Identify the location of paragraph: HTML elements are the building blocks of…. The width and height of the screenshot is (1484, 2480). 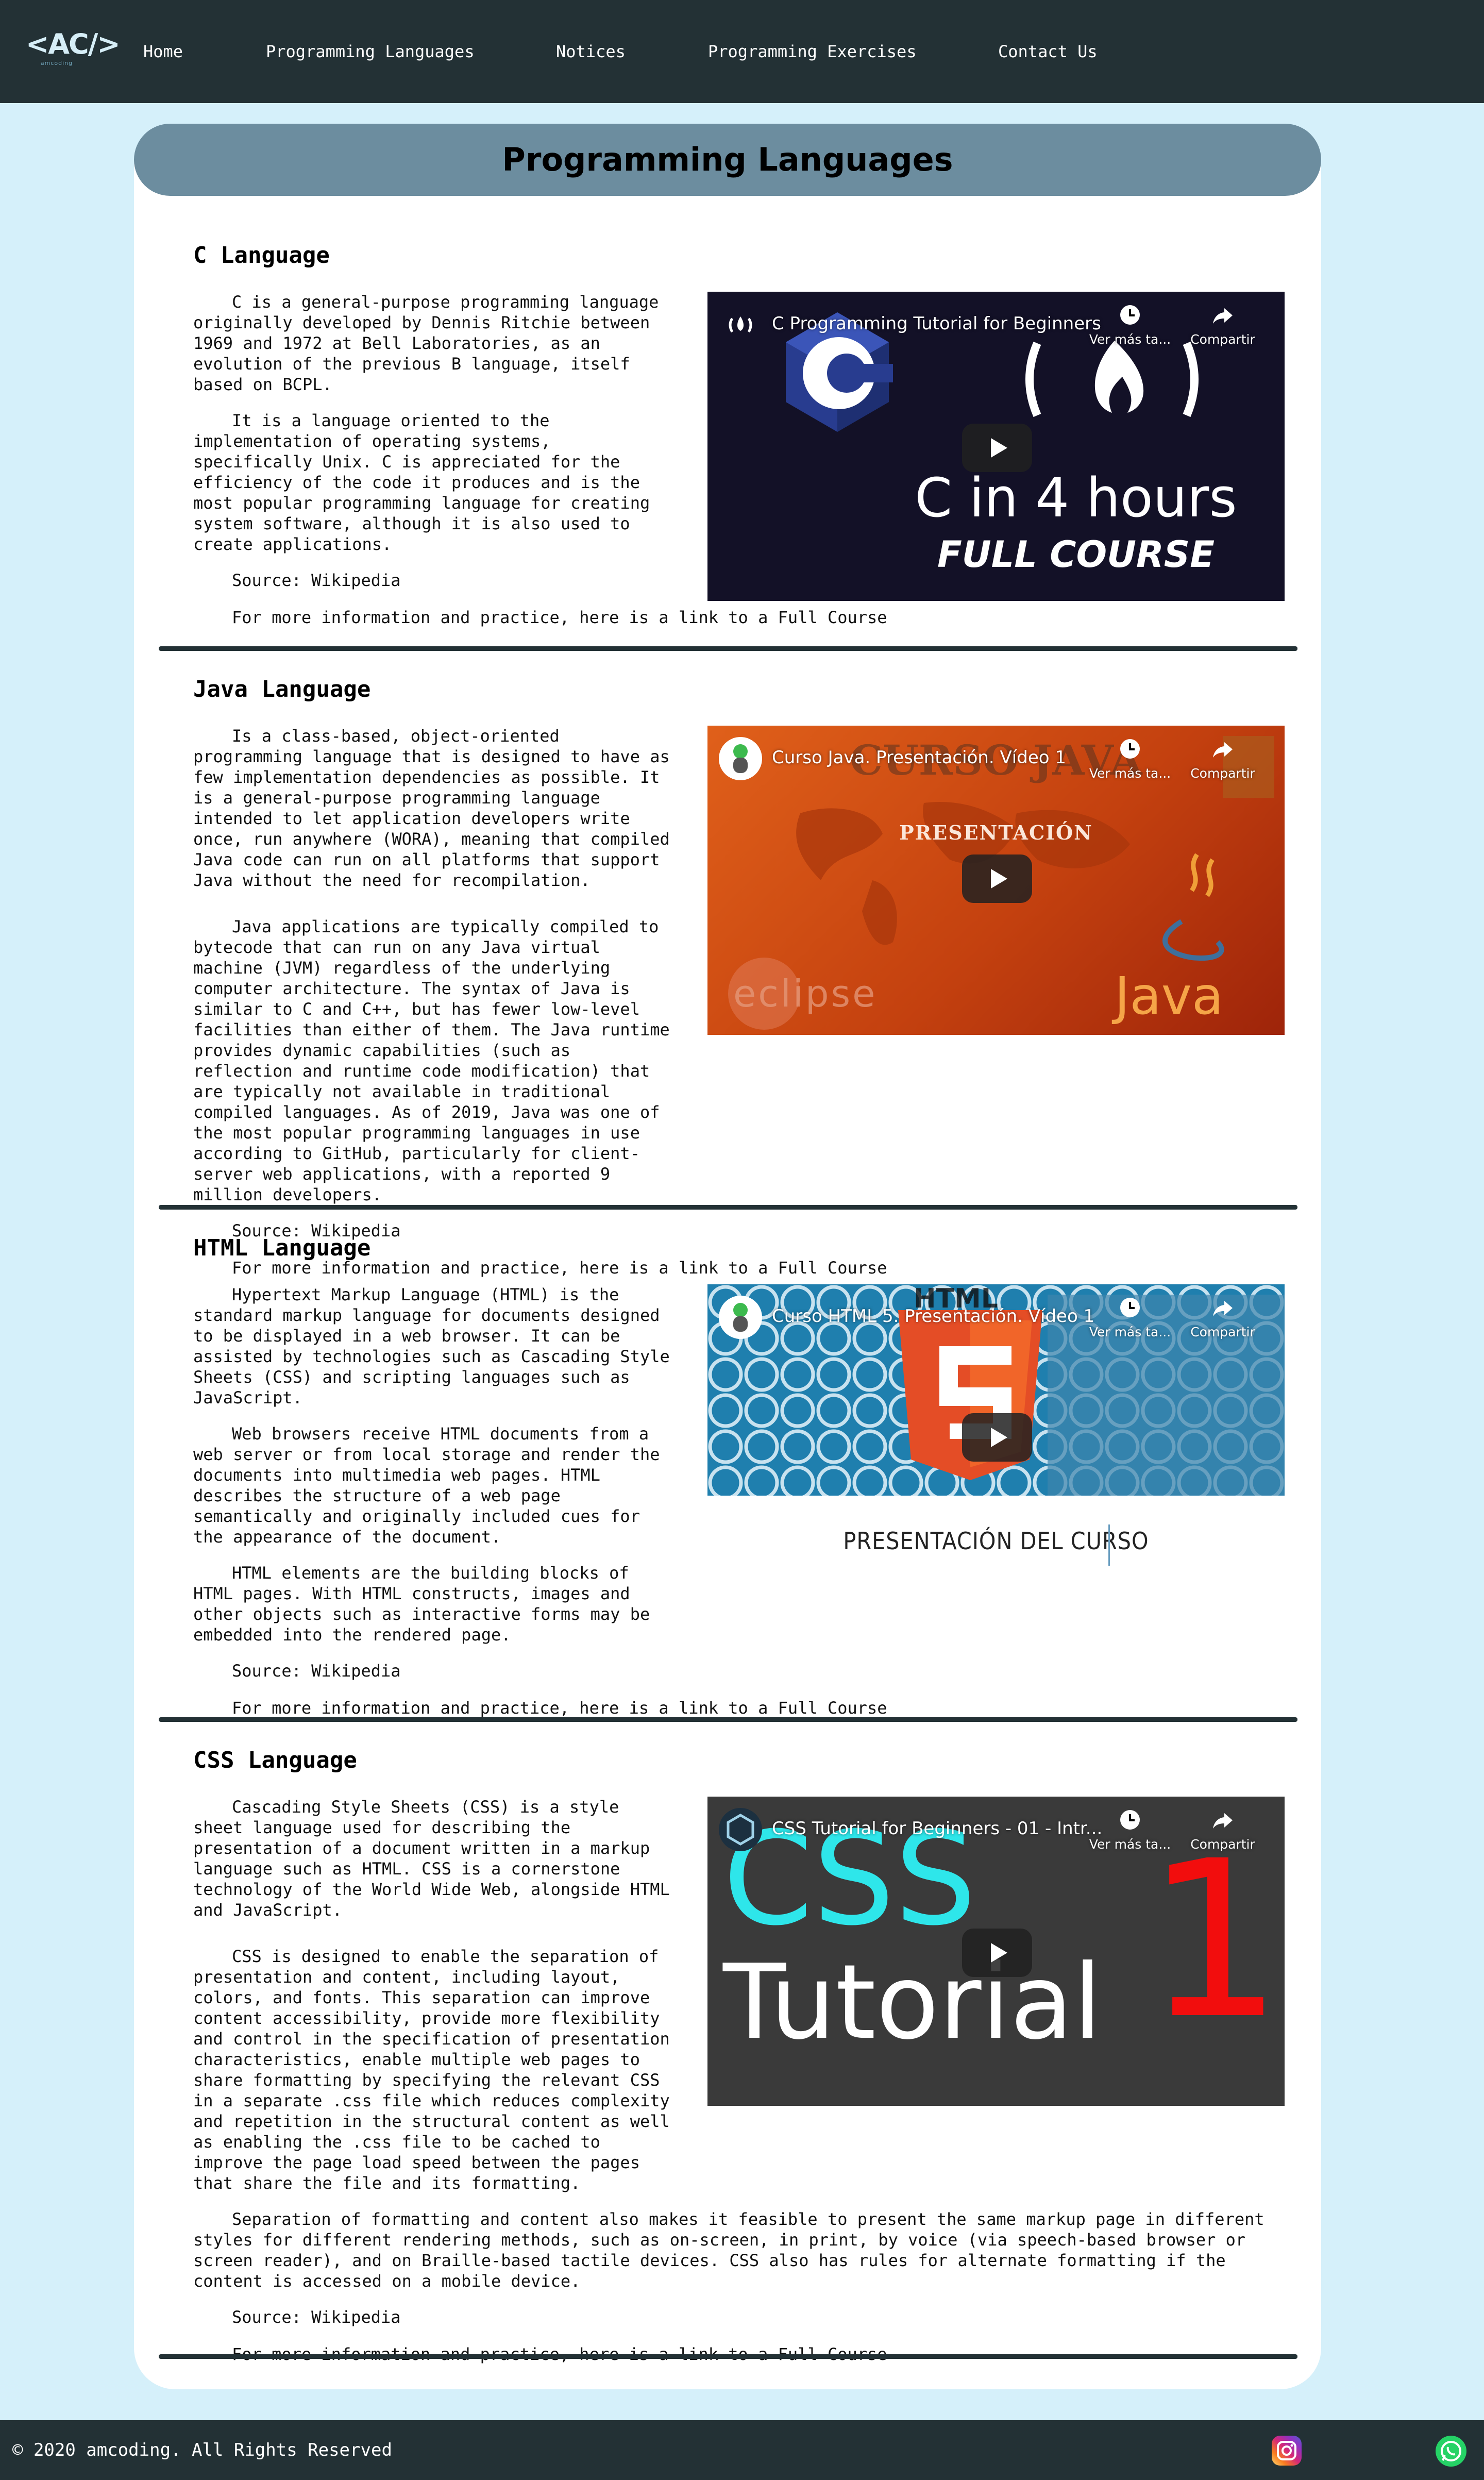
(421, 1604).